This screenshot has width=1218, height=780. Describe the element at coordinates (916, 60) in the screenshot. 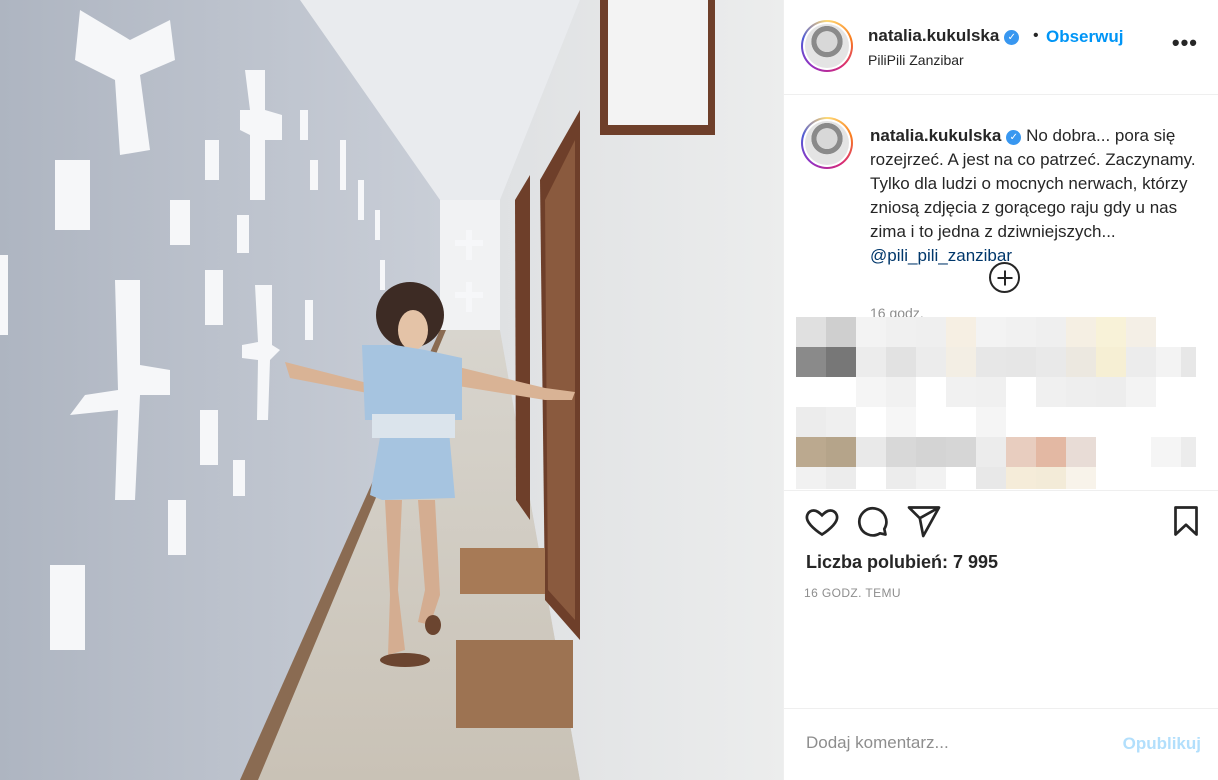

I see `location-link: PiliPili Zanzibar` at that location.